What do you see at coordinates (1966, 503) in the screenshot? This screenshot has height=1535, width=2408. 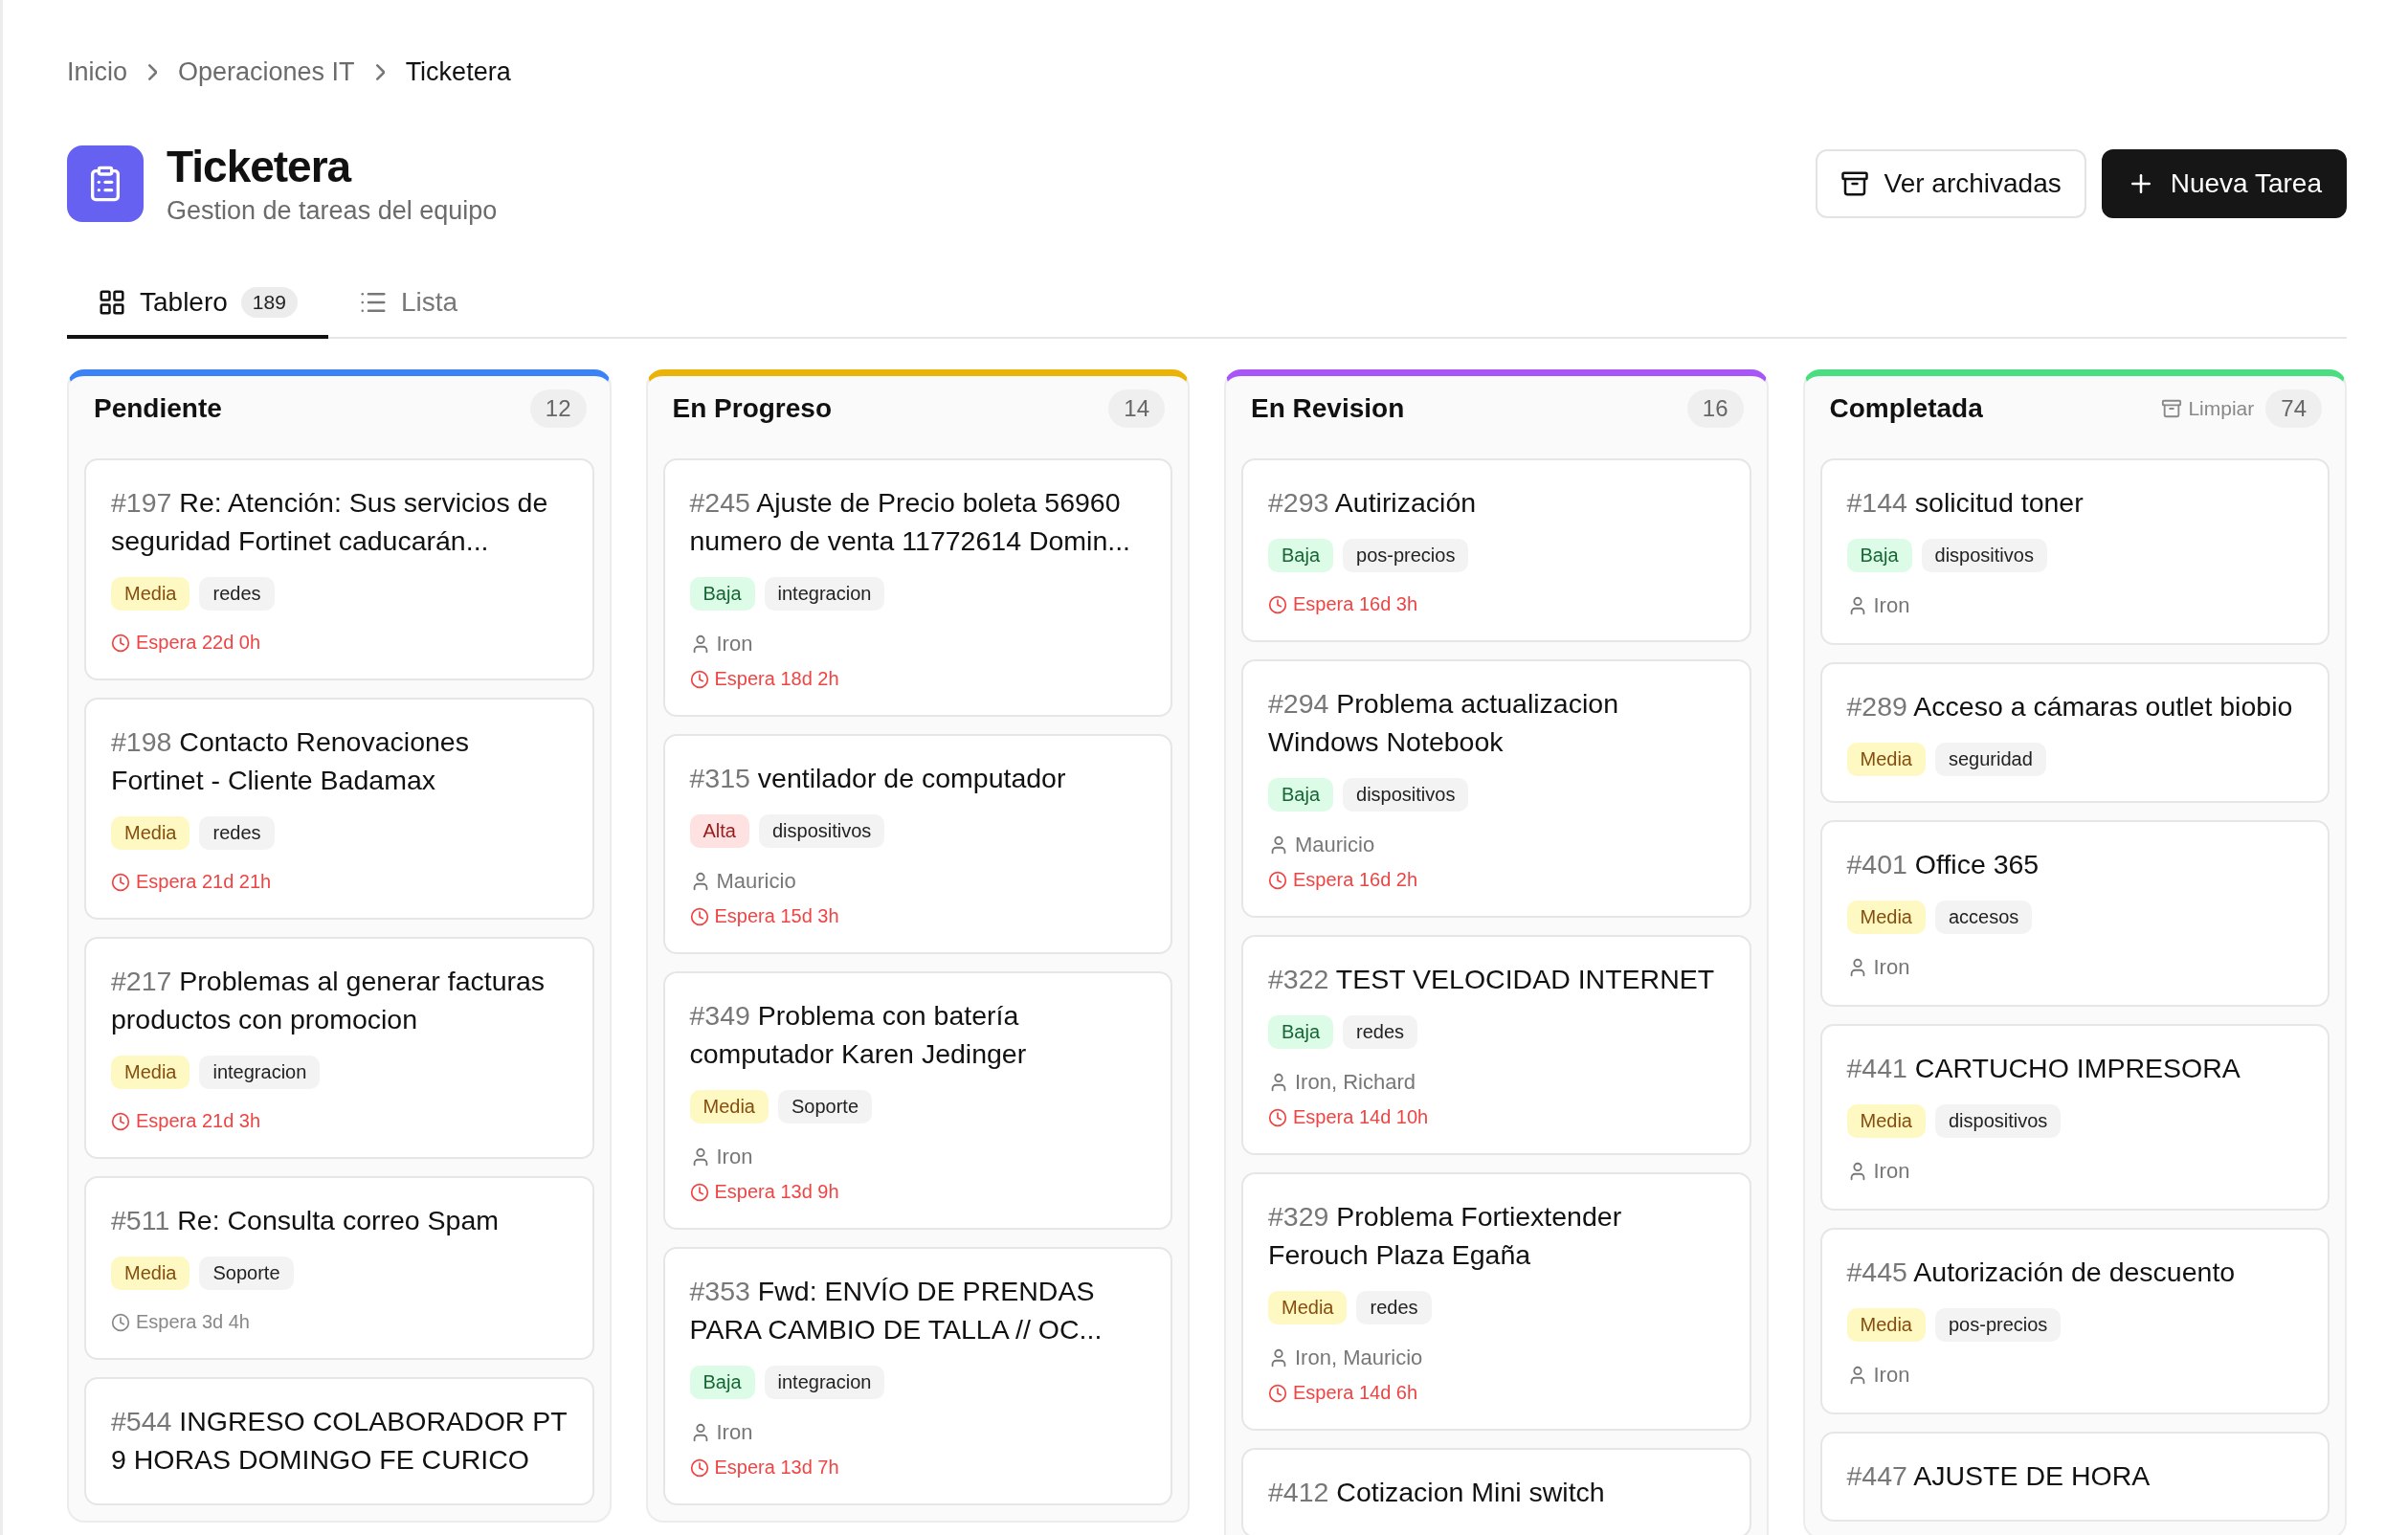 I see `ticket-title: #144 solicitud toner` at bounding box center [1966, 503].